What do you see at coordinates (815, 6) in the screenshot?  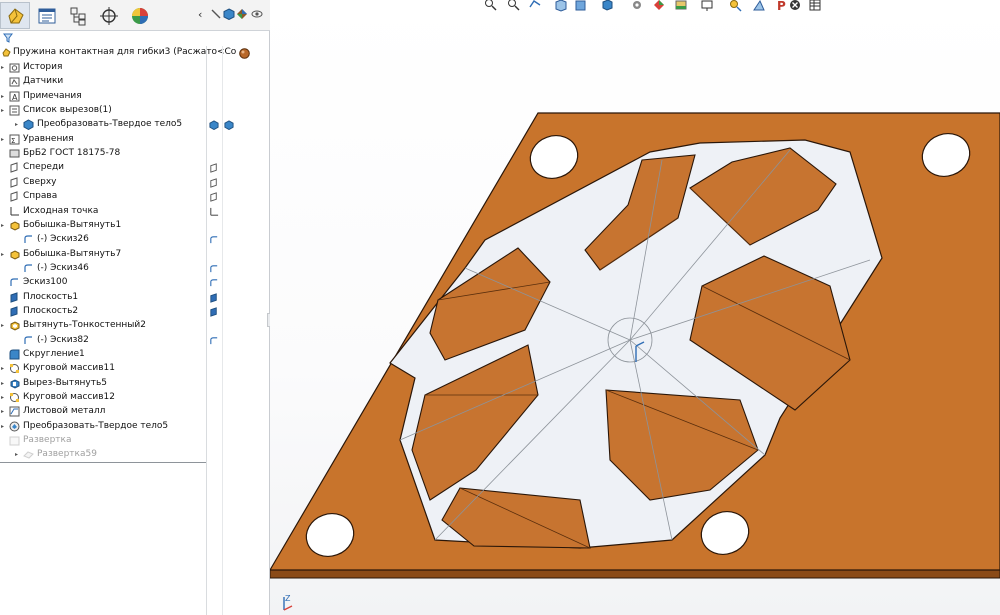 I see `grid-settings-icon` at bounding box center [815, 6].